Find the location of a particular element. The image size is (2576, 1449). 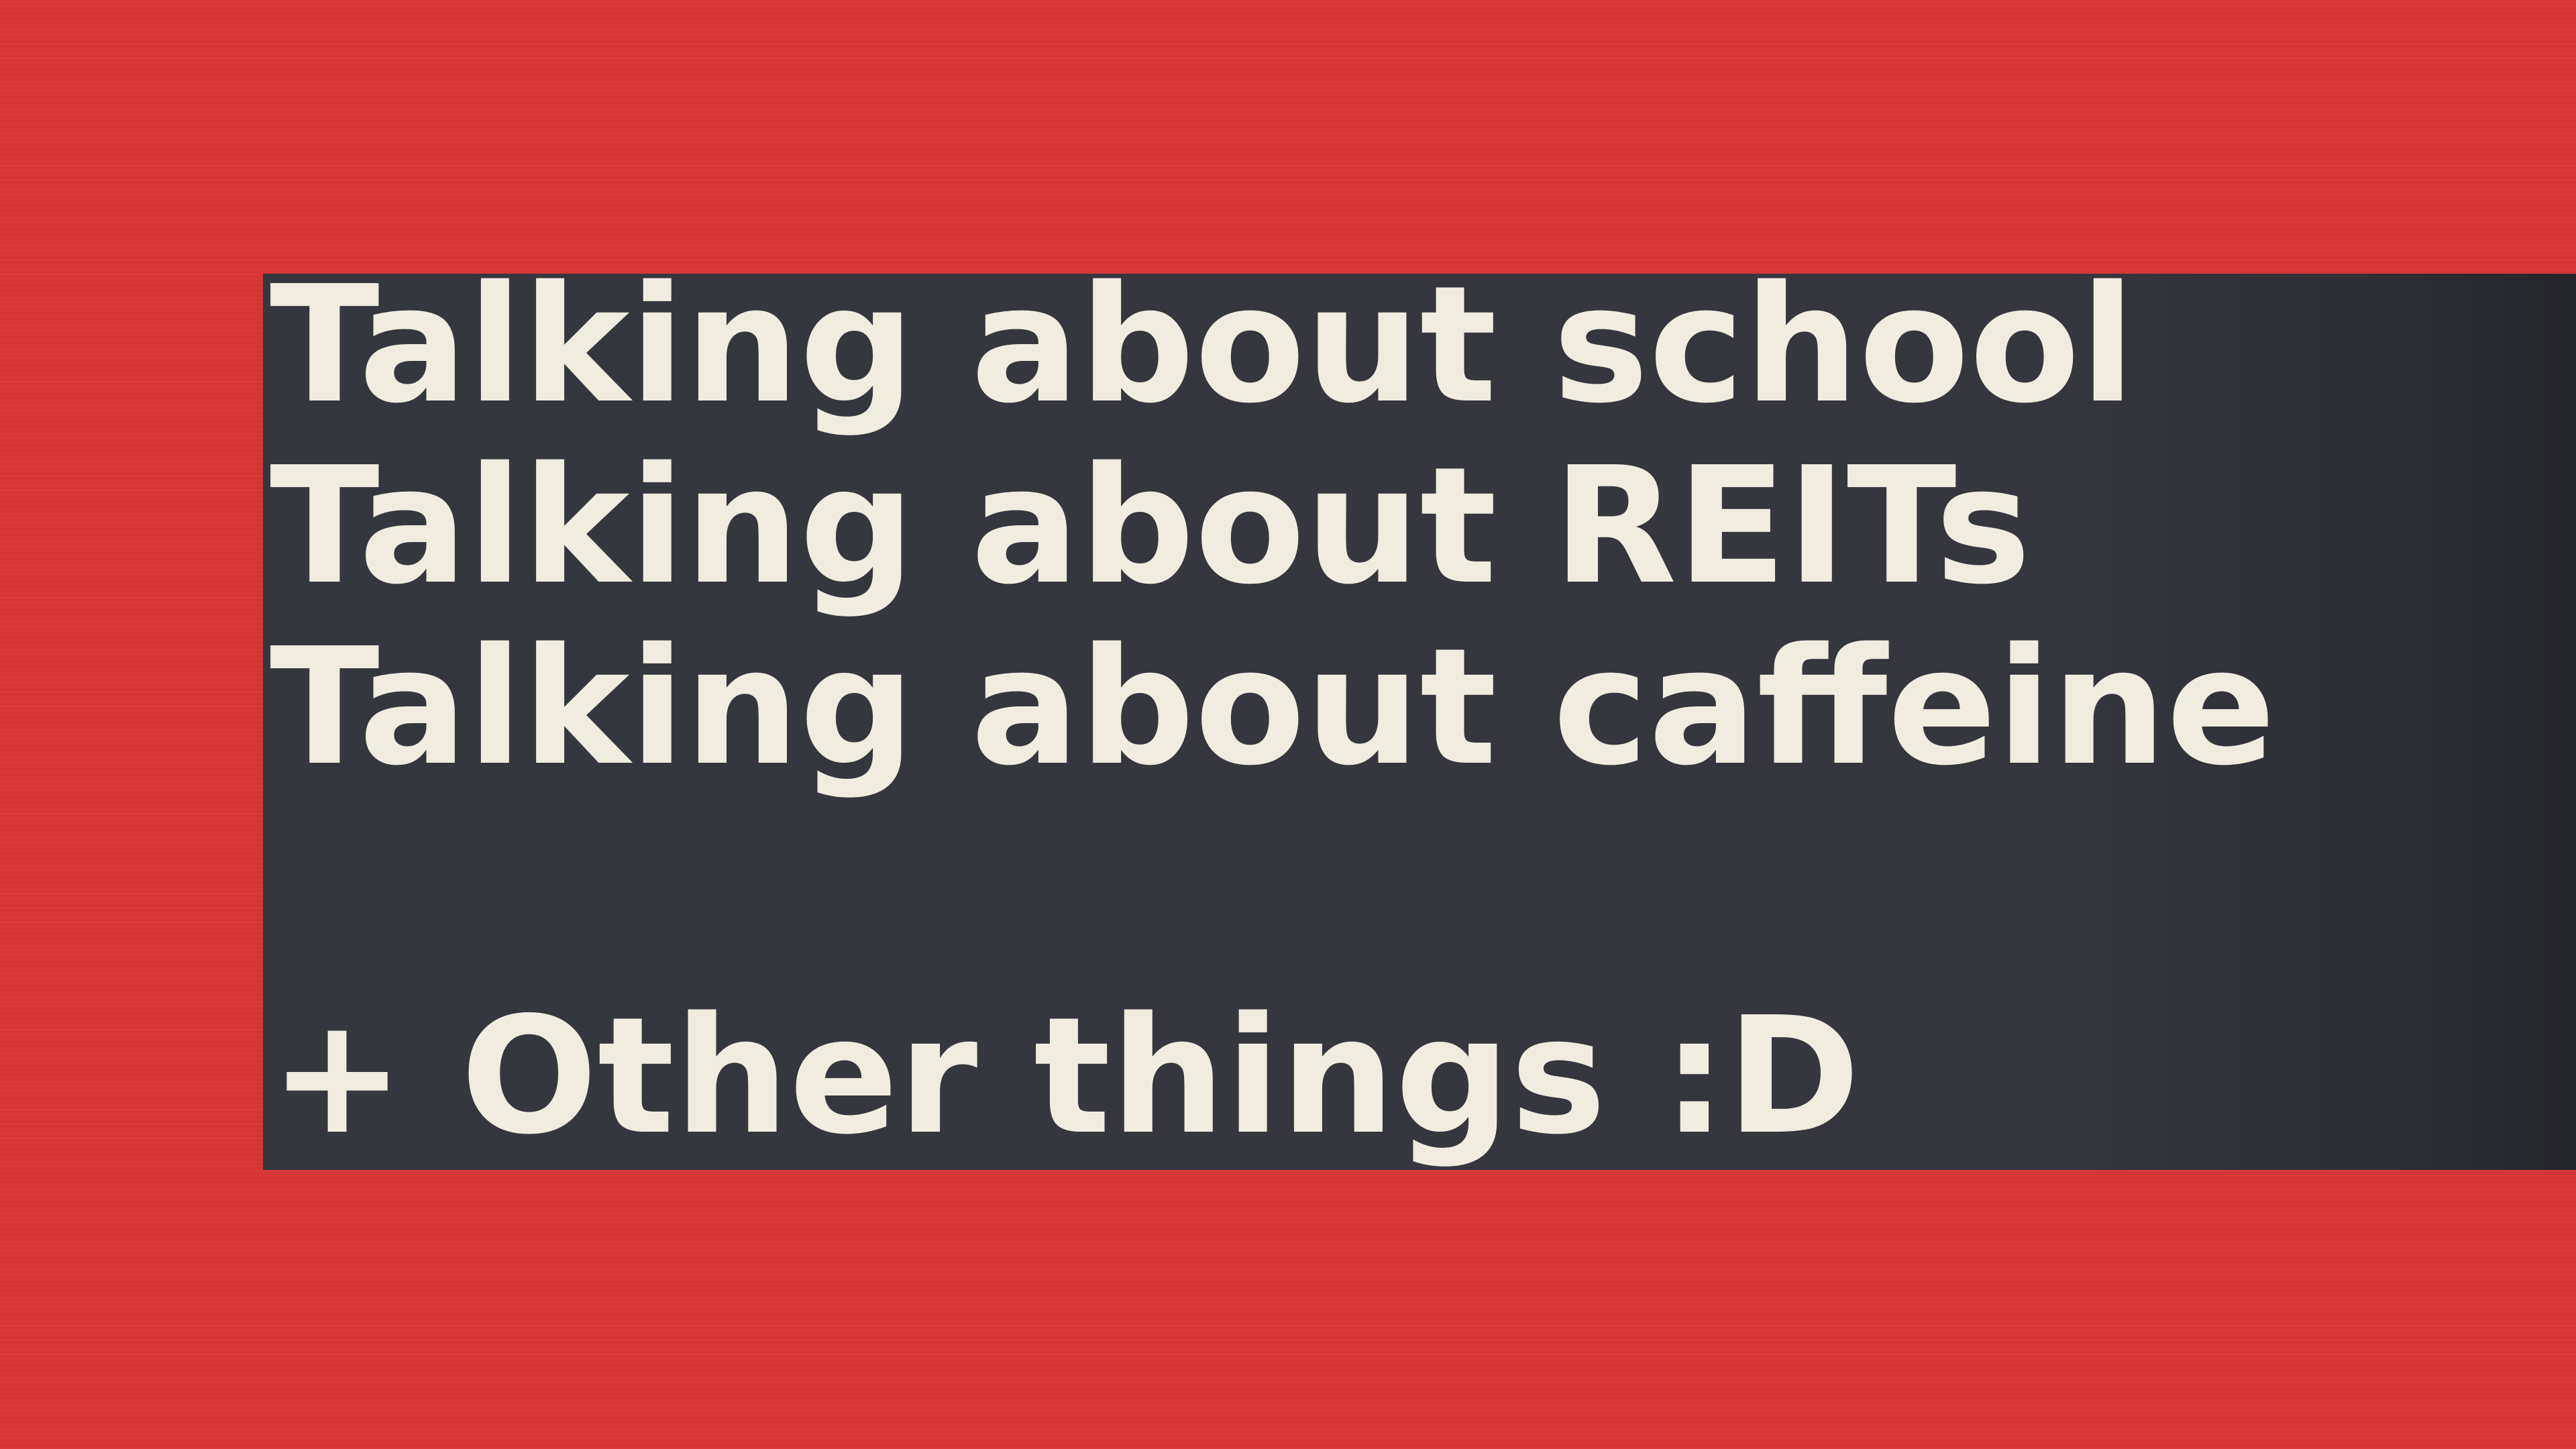

topic-line-school: Talking about school is located at coordinates (1202, 356).